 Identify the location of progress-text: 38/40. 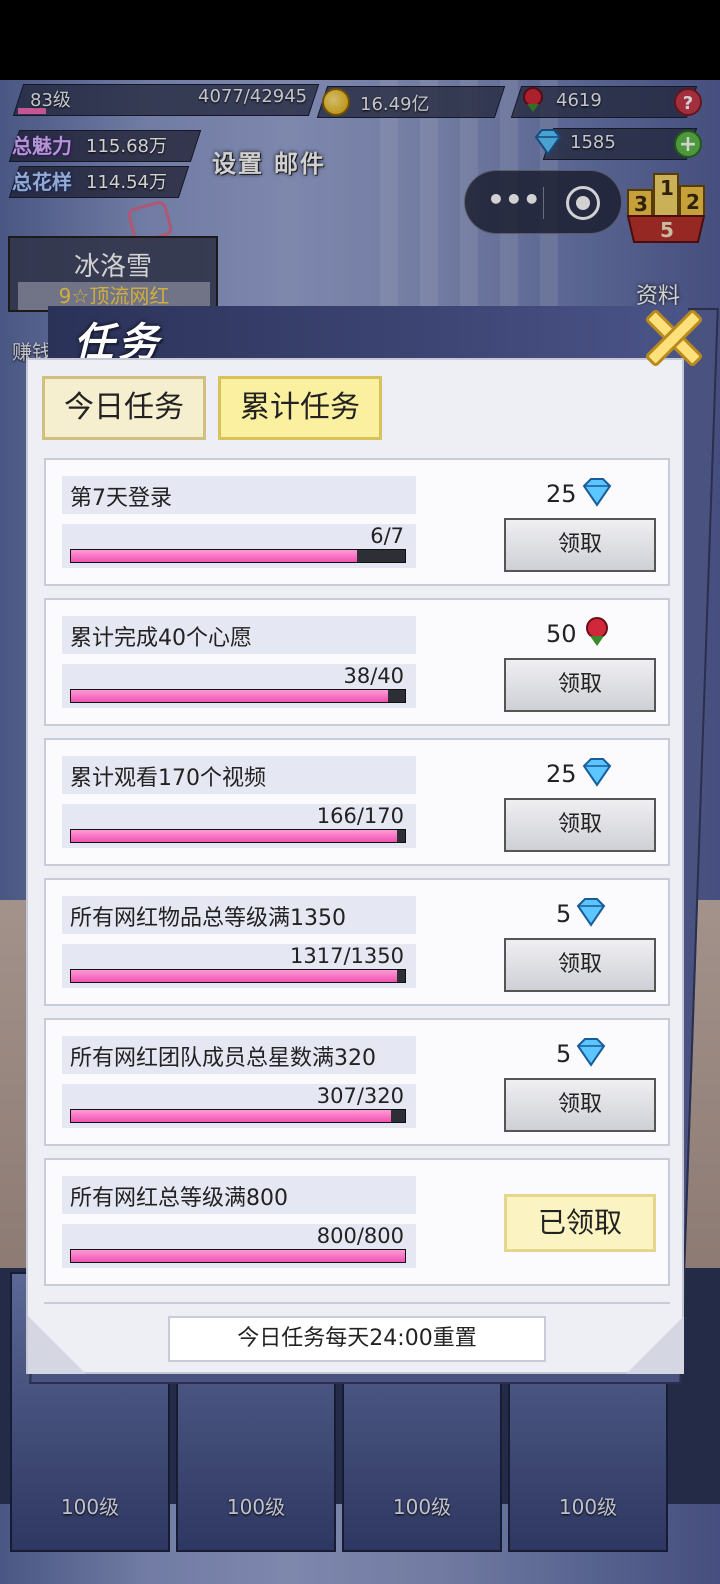
(373, 676).